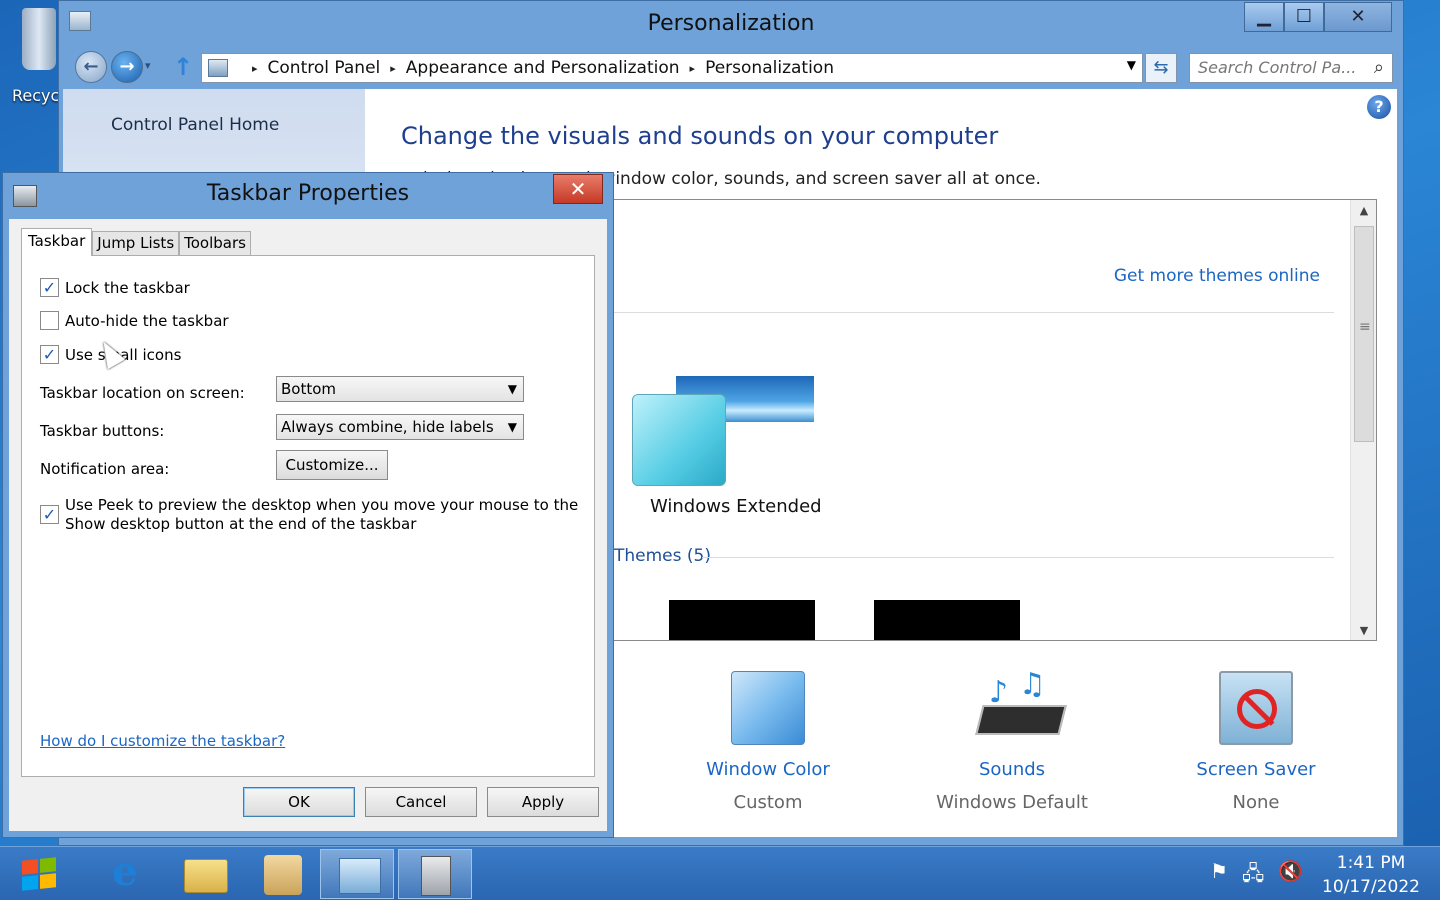 This screenshot has height=900, width=1440. Describe the element at coordinates (49, 320) in the screenshot. I see `auto-hide-checkbox` at that location.